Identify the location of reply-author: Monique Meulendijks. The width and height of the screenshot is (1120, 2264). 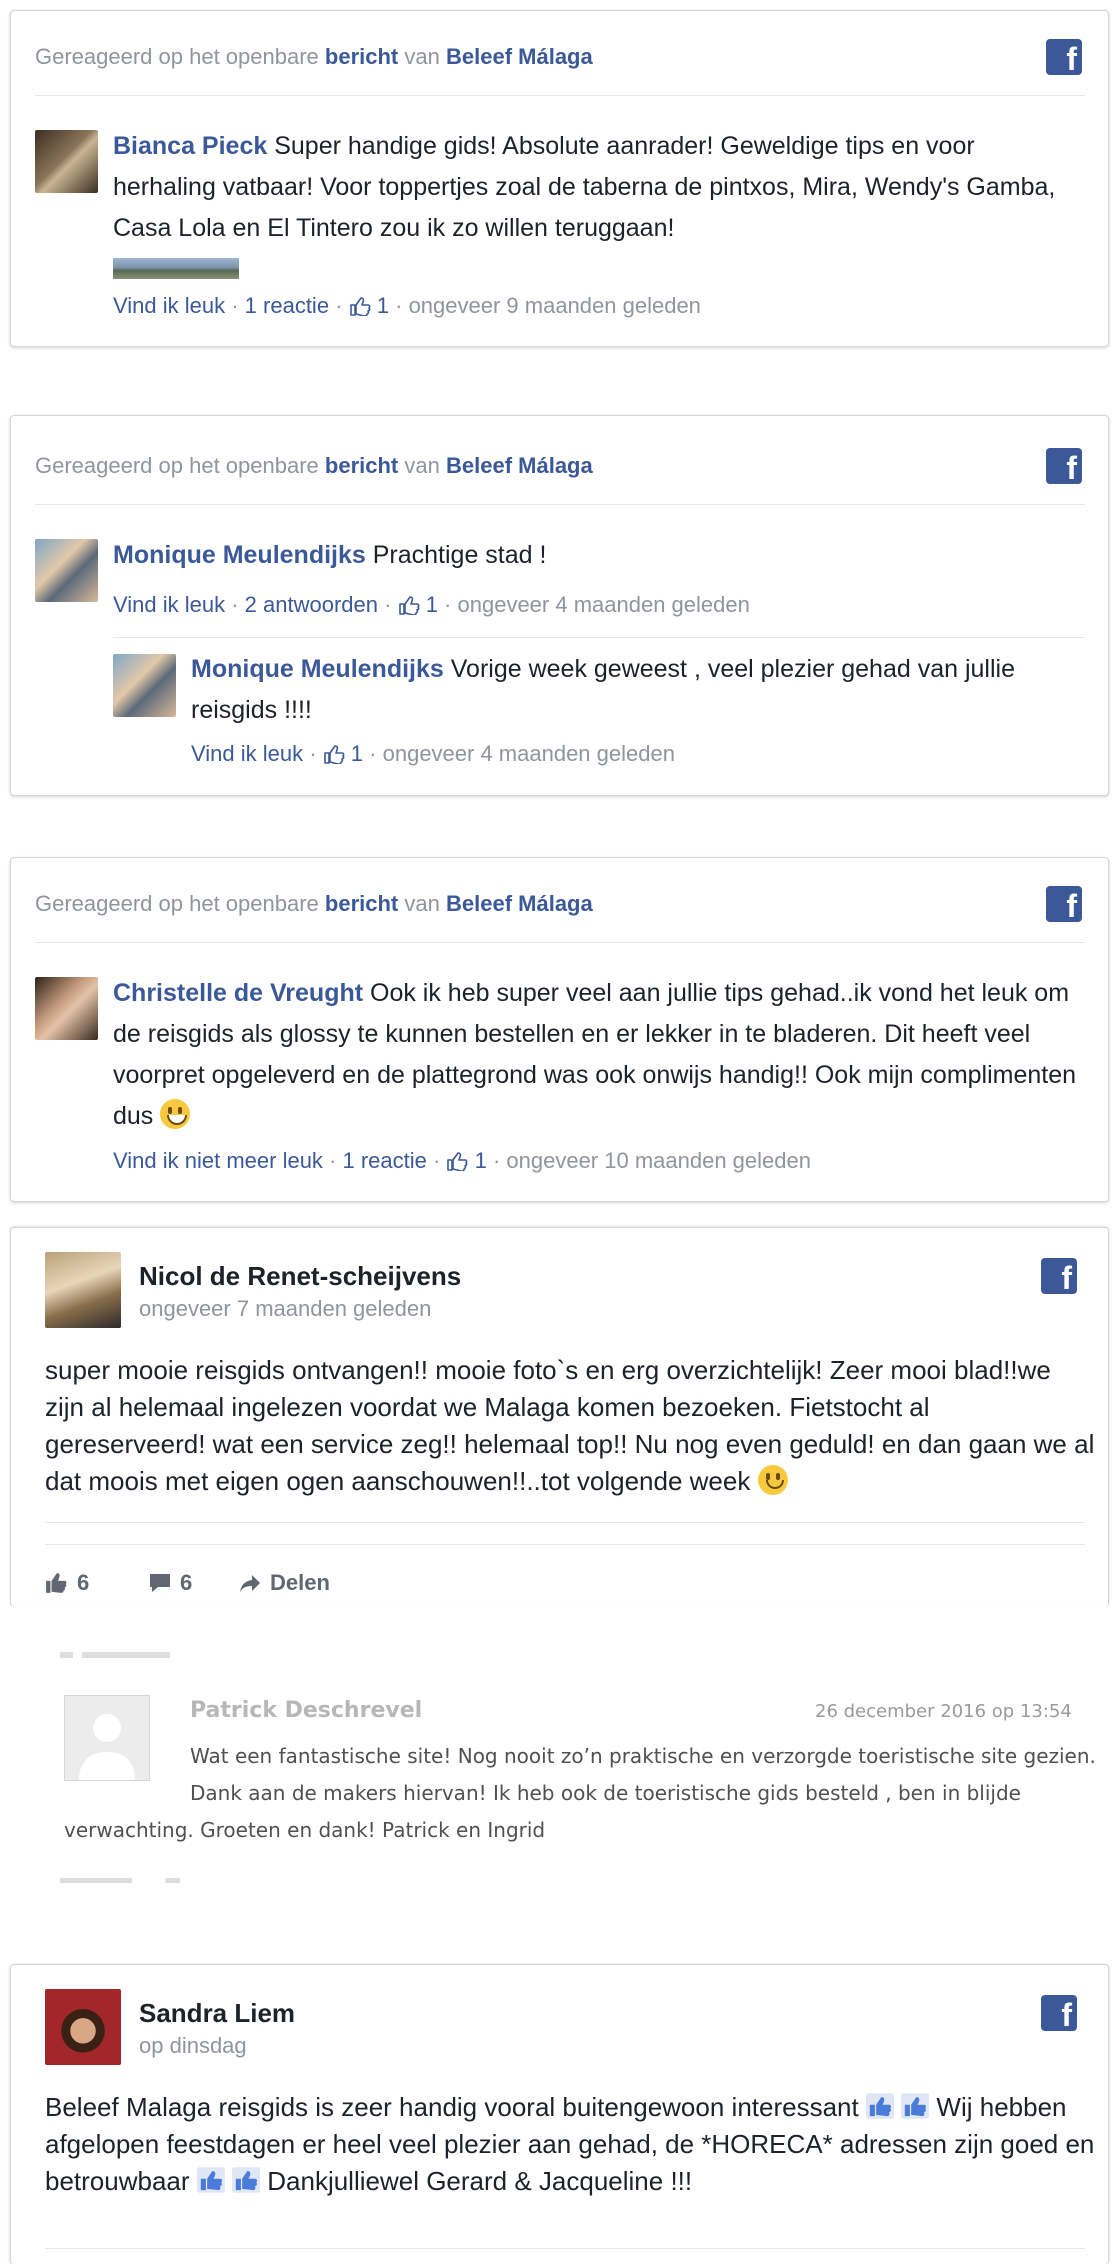
(317, 669).